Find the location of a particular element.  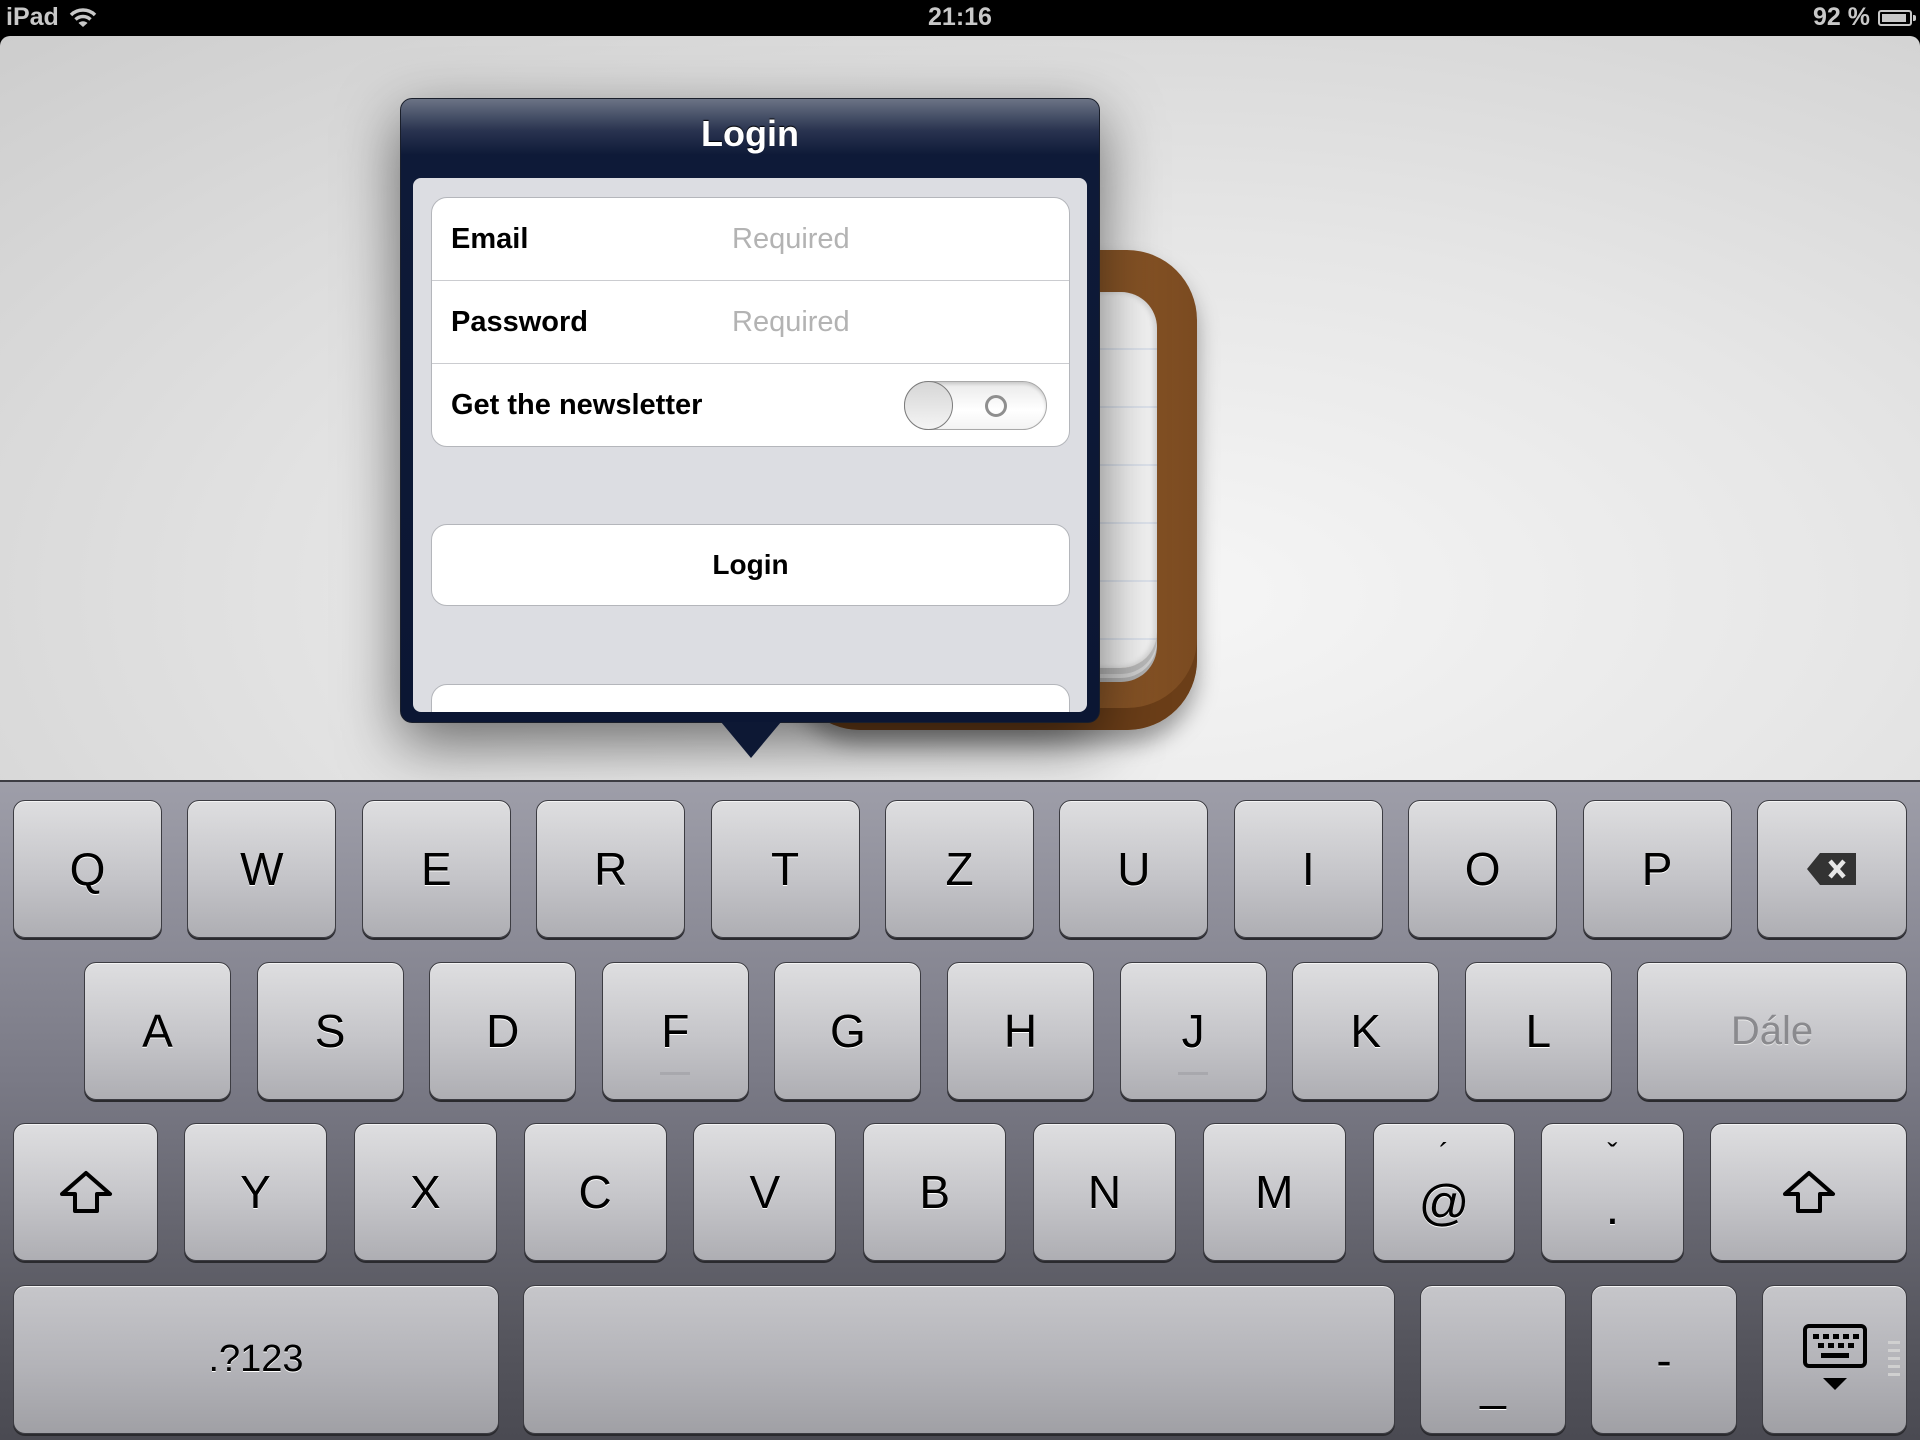

key-j: J is located at coordinates (1193, 1031).